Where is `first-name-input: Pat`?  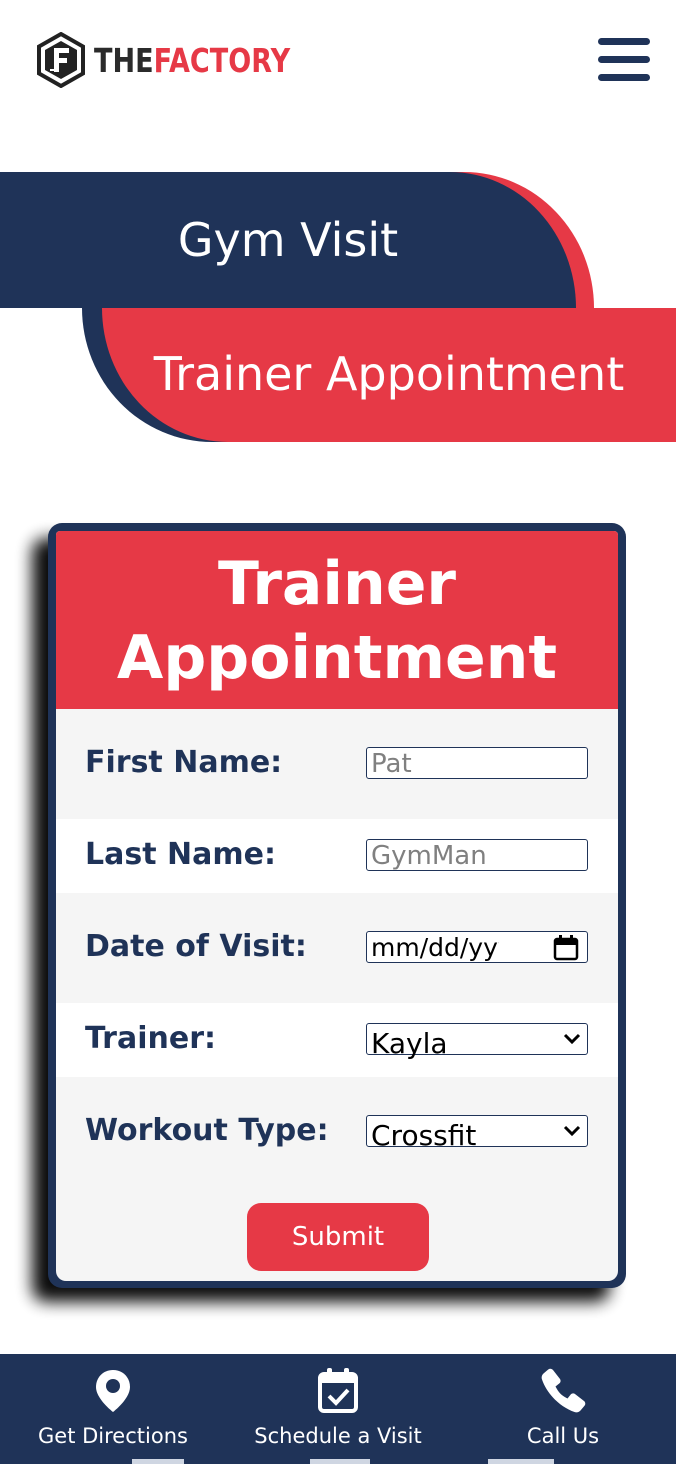
first-name-input: Pat is located at coordinates (477, 763).